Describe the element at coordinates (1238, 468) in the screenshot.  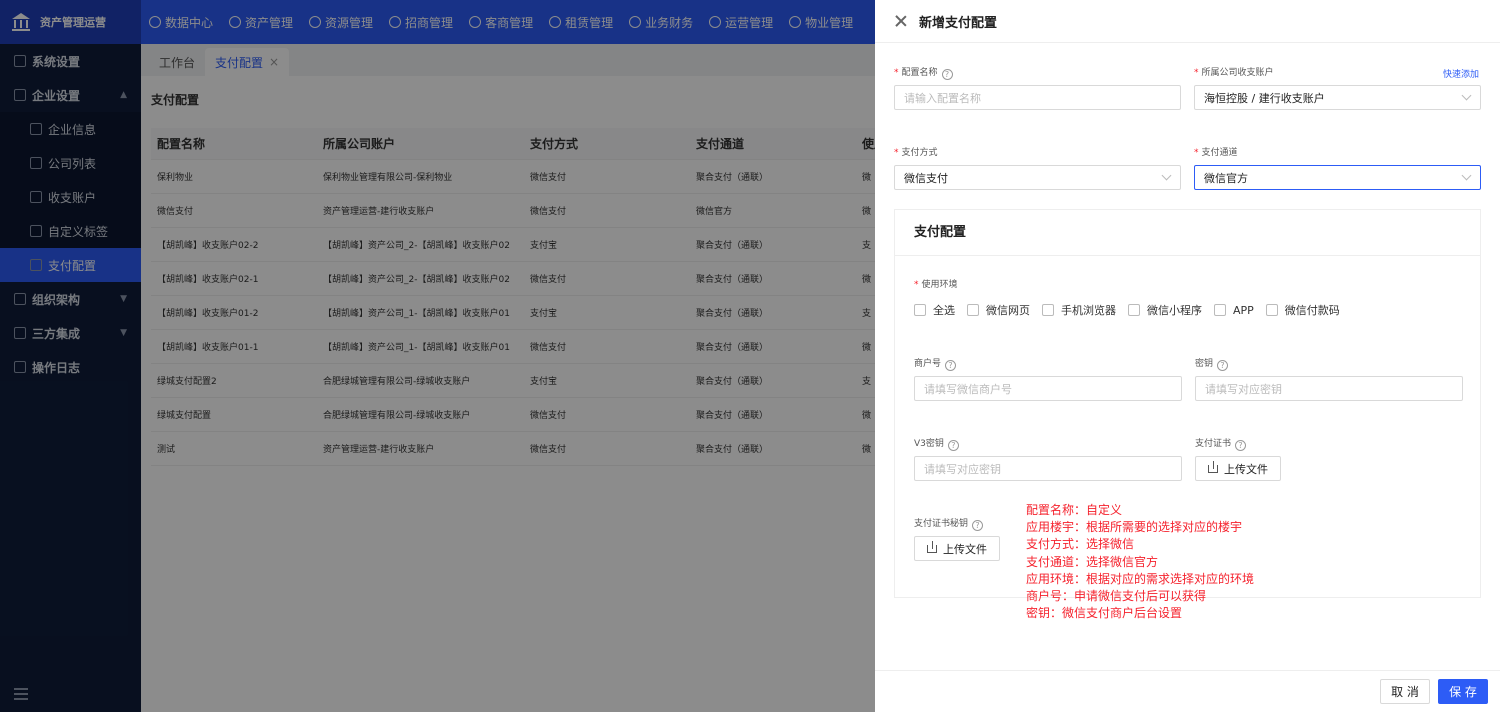
I see `cert-upload-button: 上传文件` at that location.